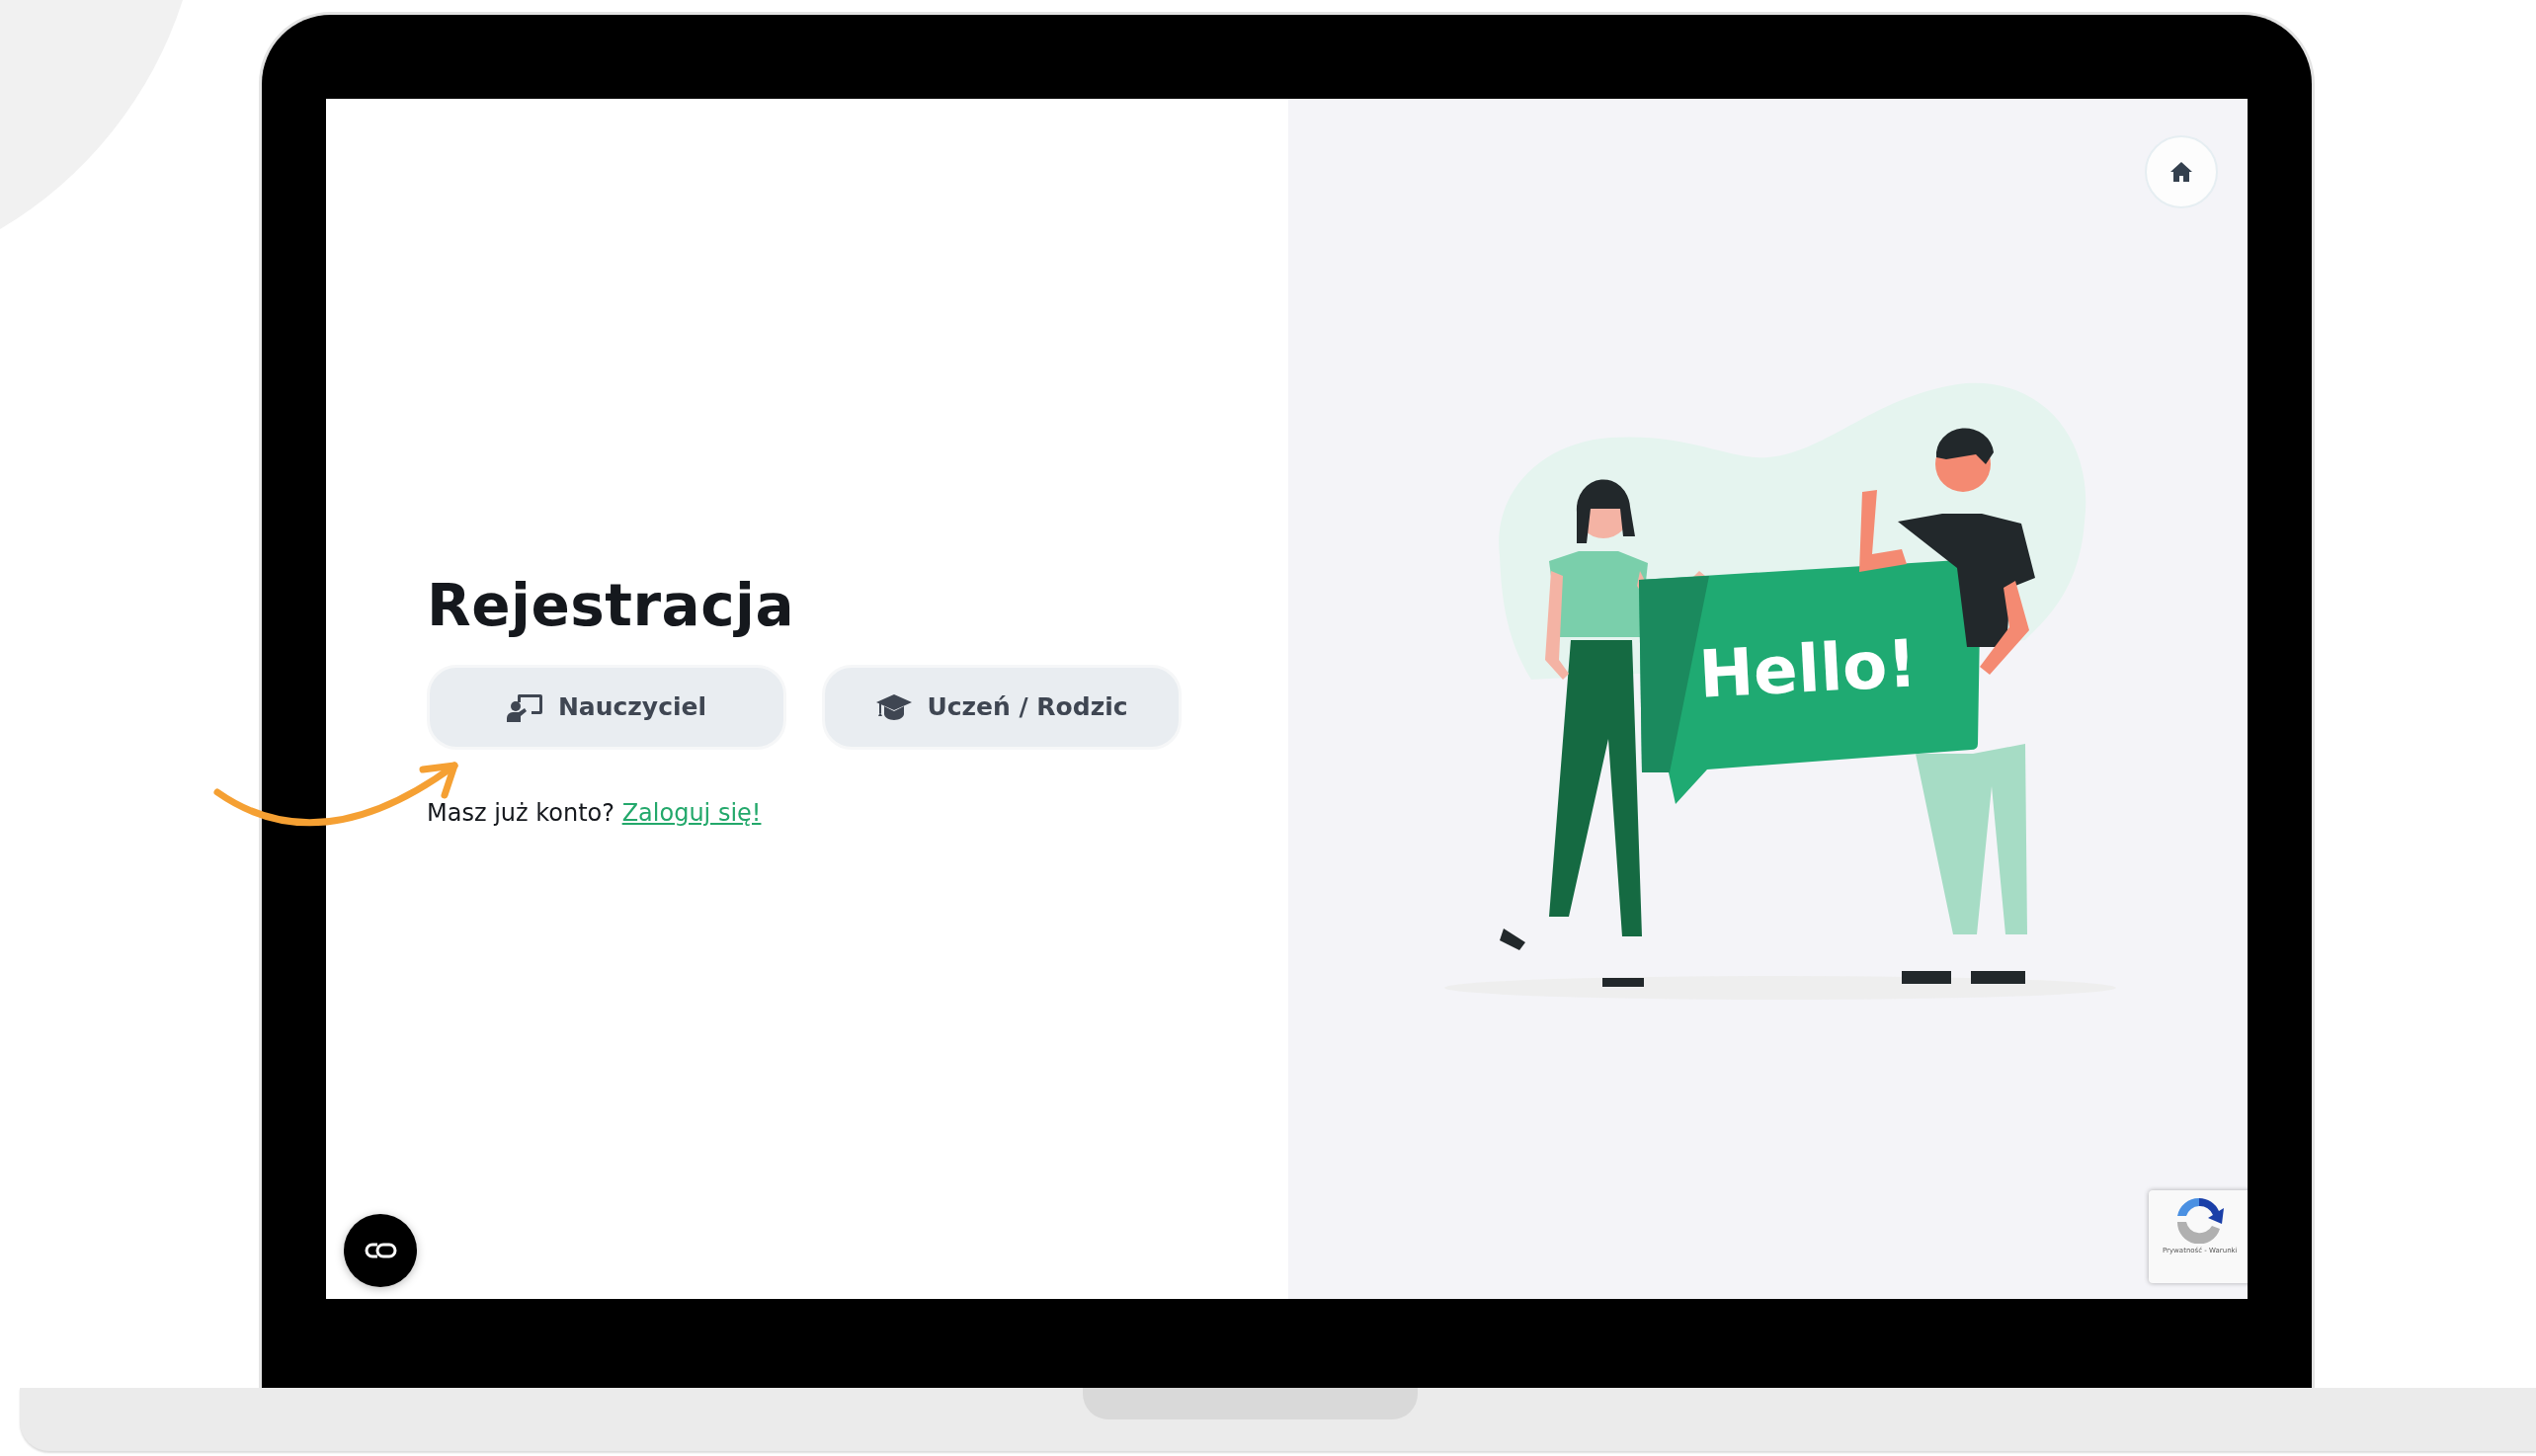 This screenshot has width=2536, height=1456. I want to click on recaptcha-icon, so click(2199, 1220).